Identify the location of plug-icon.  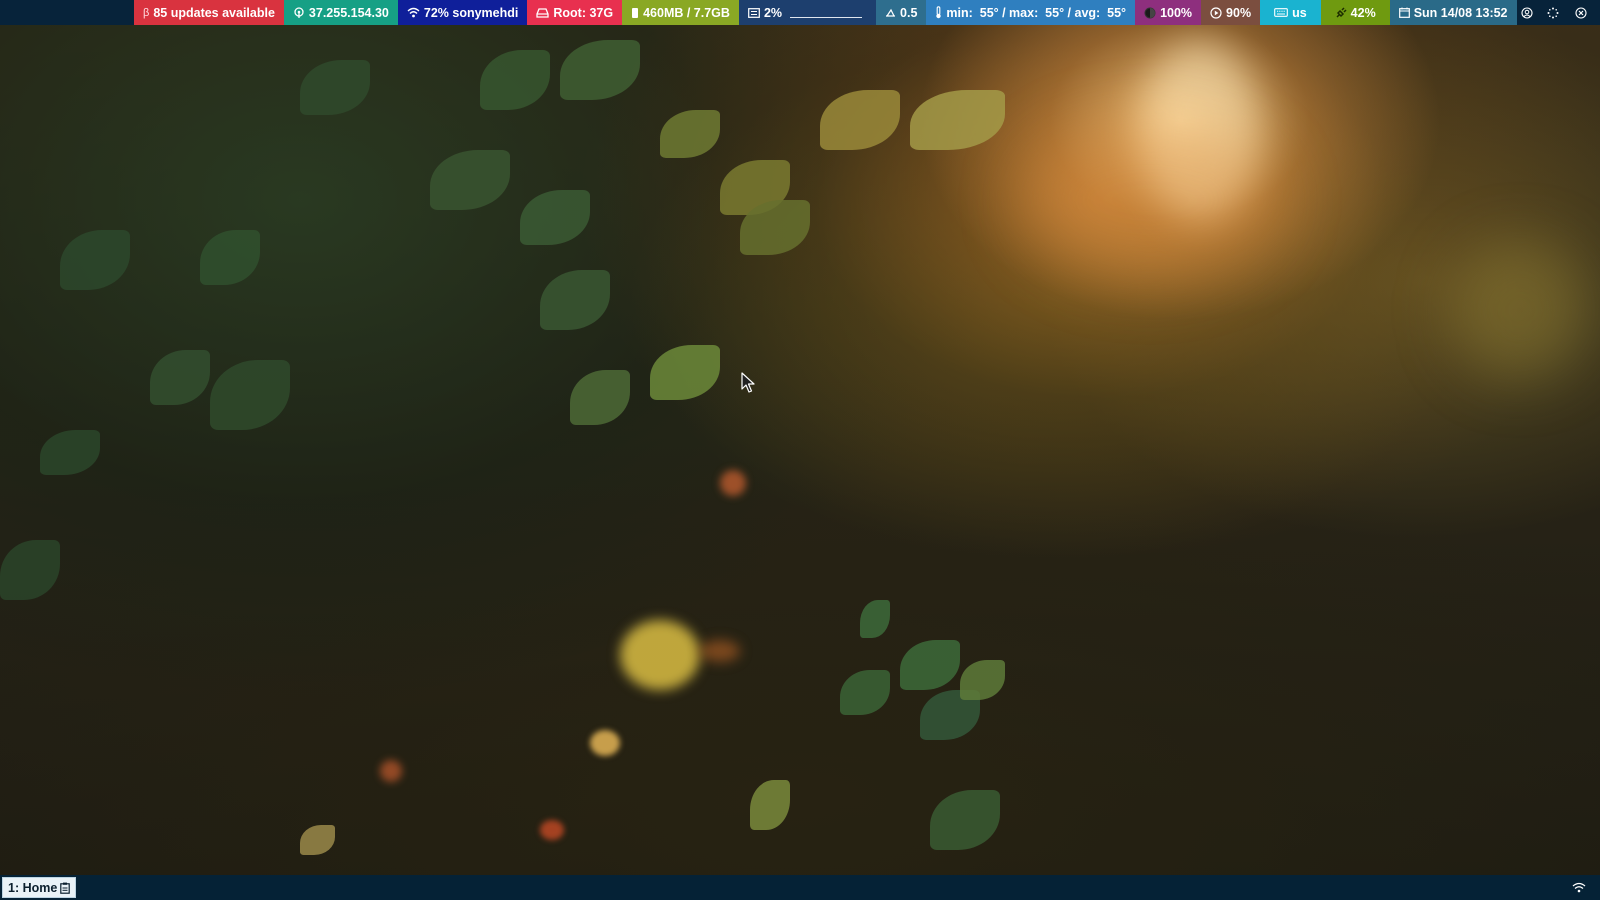
(1341, 12).